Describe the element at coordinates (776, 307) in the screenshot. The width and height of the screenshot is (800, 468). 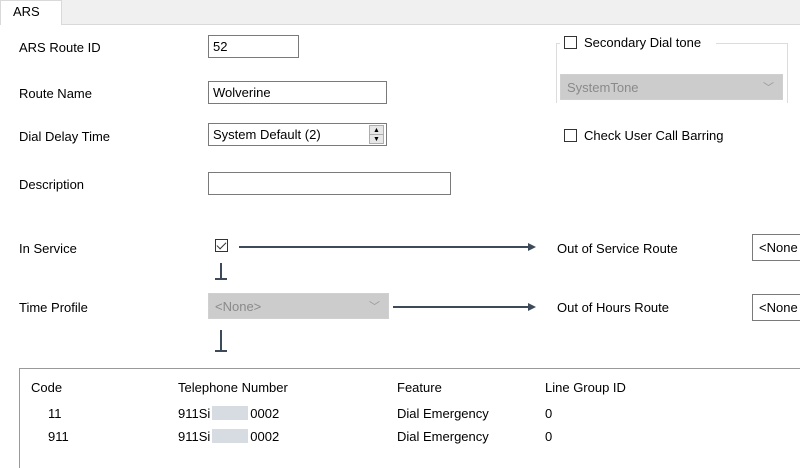
I see `out-of-hours-select: <None` at that location.